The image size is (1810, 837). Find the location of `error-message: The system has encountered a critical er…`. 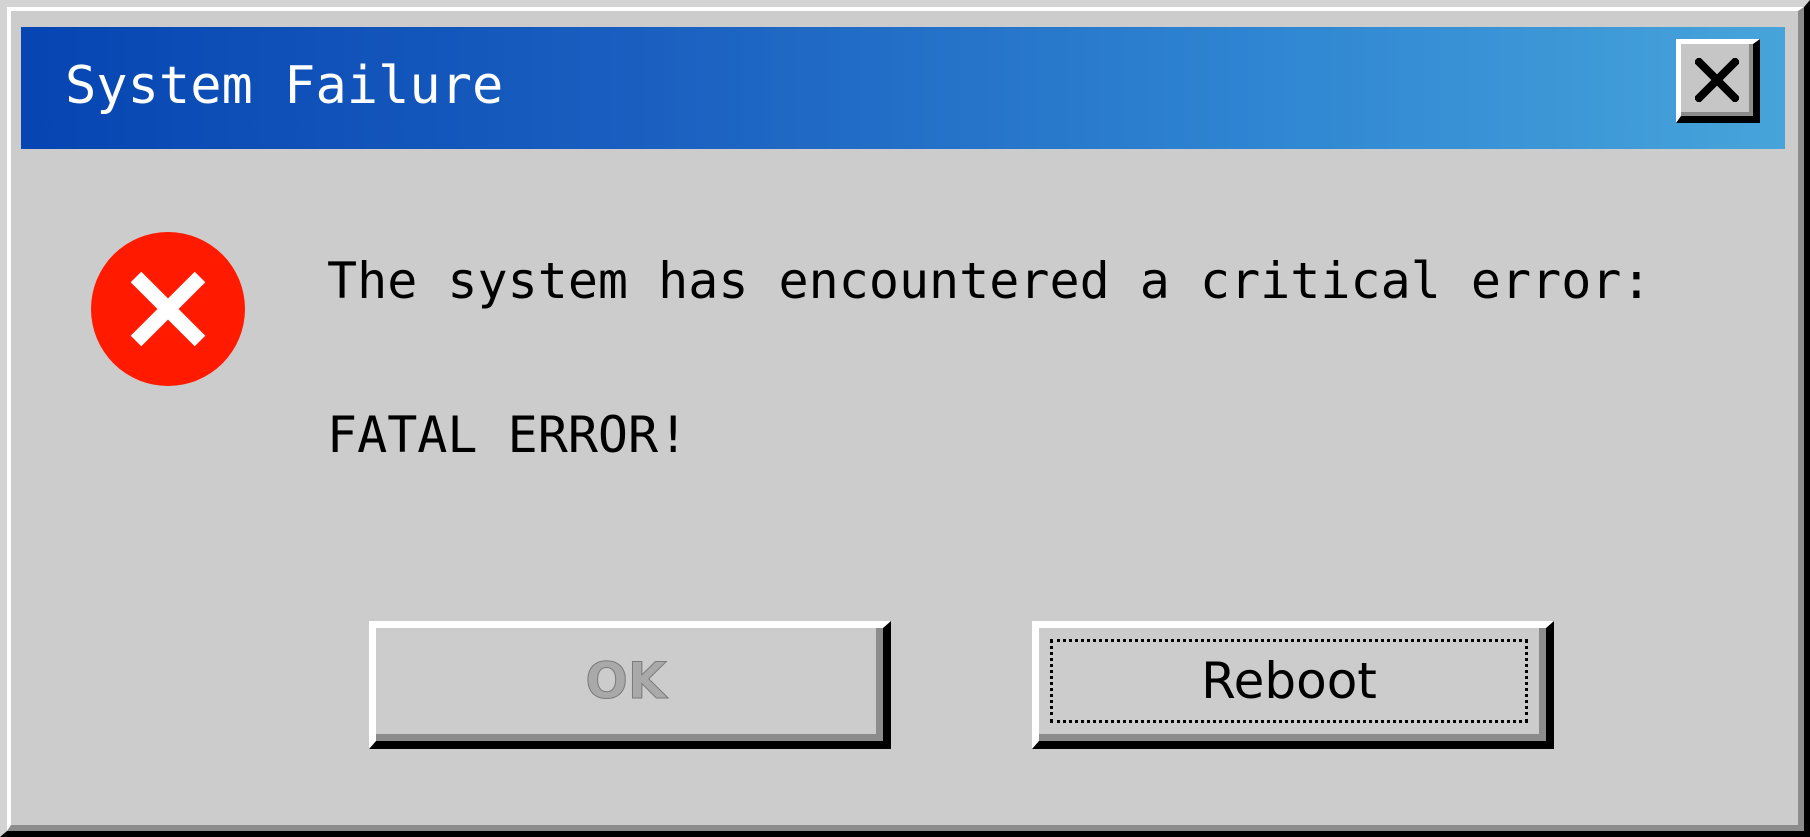

error-message: The system has encountered a critical er… is located at coordinates (989, 281).